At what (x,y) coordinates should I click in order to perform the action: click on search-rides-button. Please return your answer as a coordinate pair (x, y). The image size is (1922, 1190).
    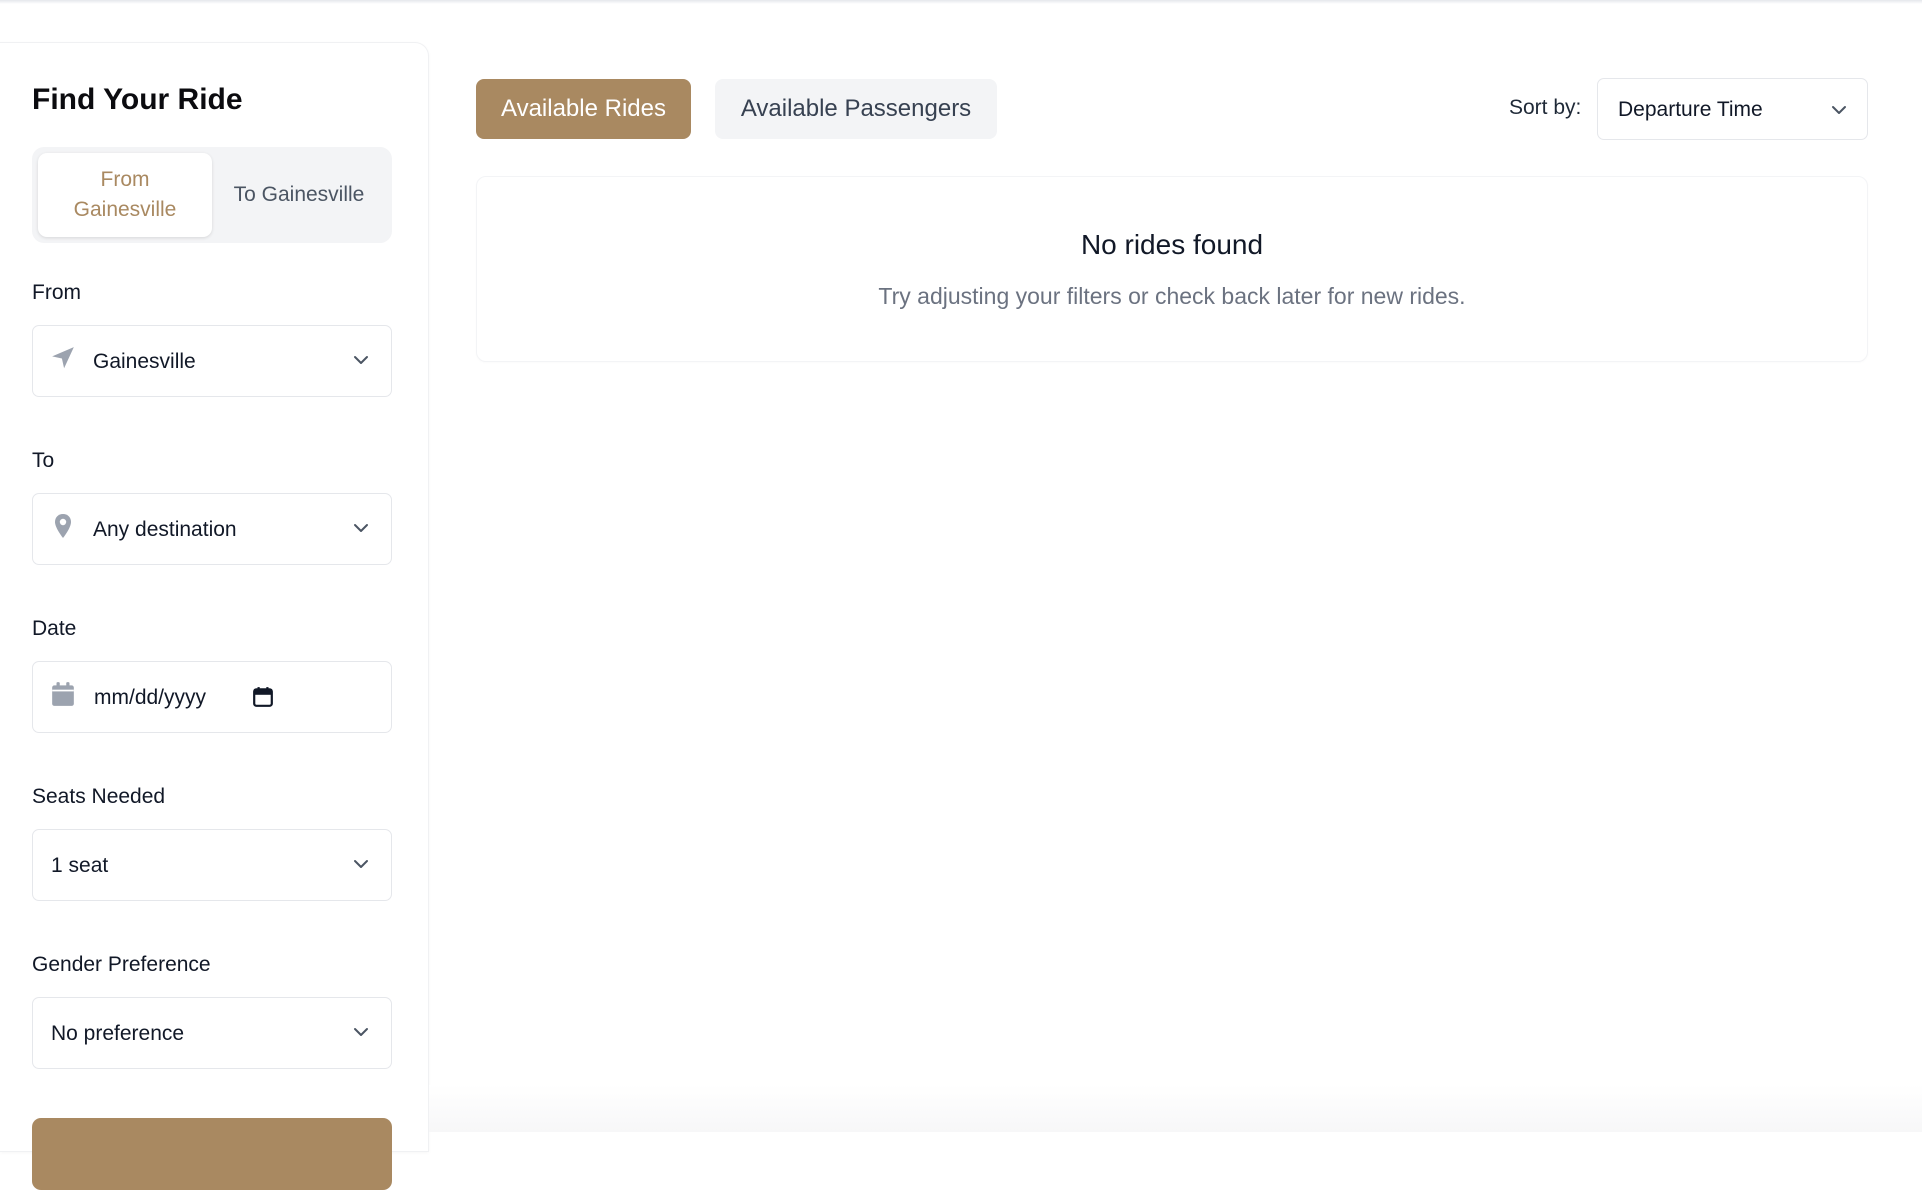
    Looking at the image, I should click on (212, 1154).